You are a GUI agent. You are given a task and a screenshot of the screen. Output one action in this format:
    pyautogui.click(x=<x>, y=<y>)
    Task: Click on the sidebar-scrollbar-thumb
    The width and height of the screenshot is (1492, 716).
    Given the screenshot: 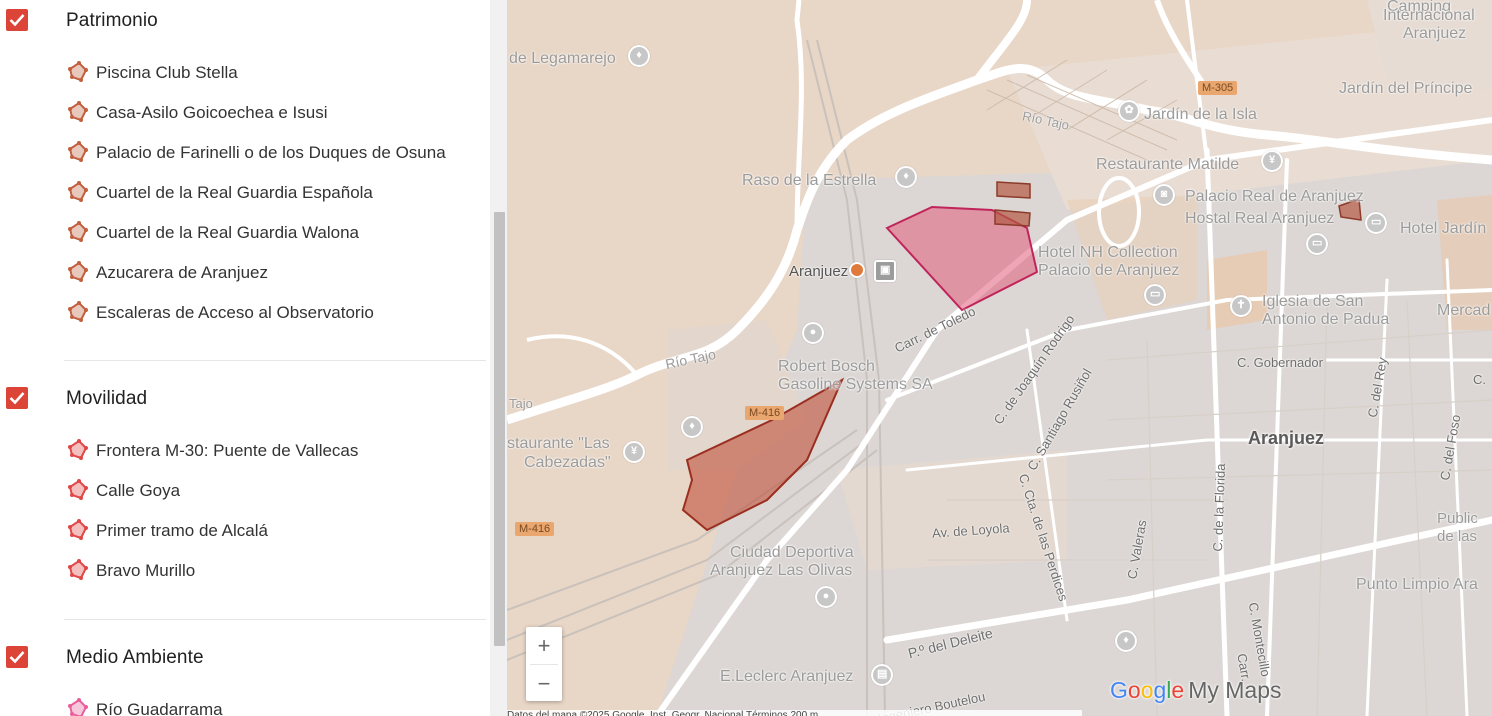 What is the action you would take?
    pyautogui.click(x=499, y=429)
    